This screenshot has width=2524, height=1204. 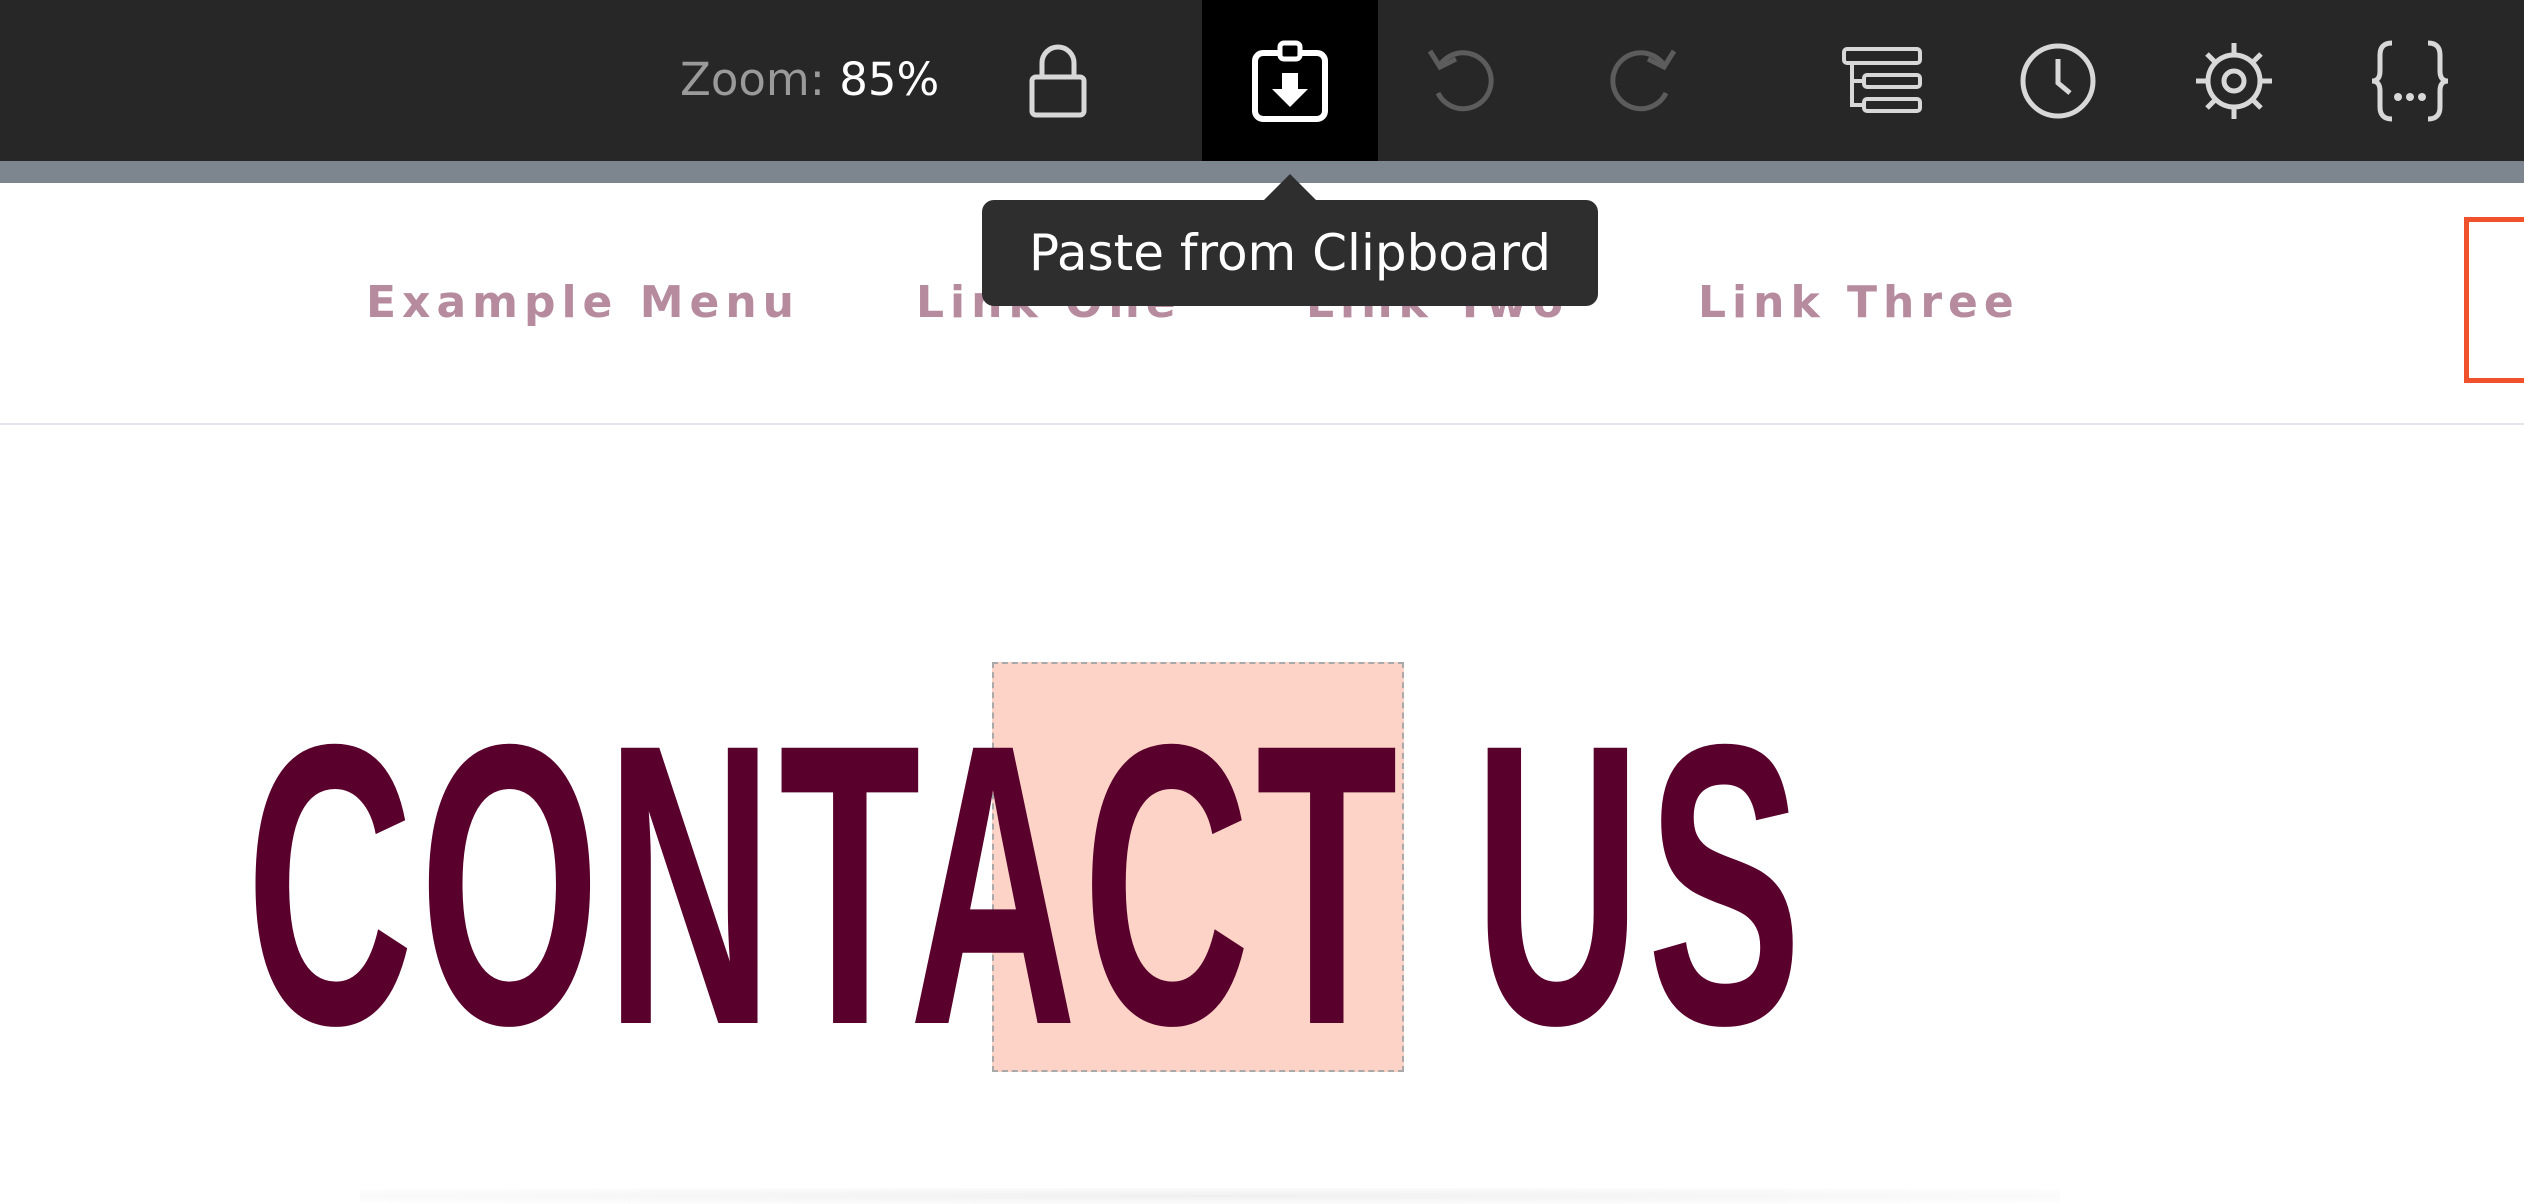 I want to click on custom-code-button, so click(x=2410, y=80).